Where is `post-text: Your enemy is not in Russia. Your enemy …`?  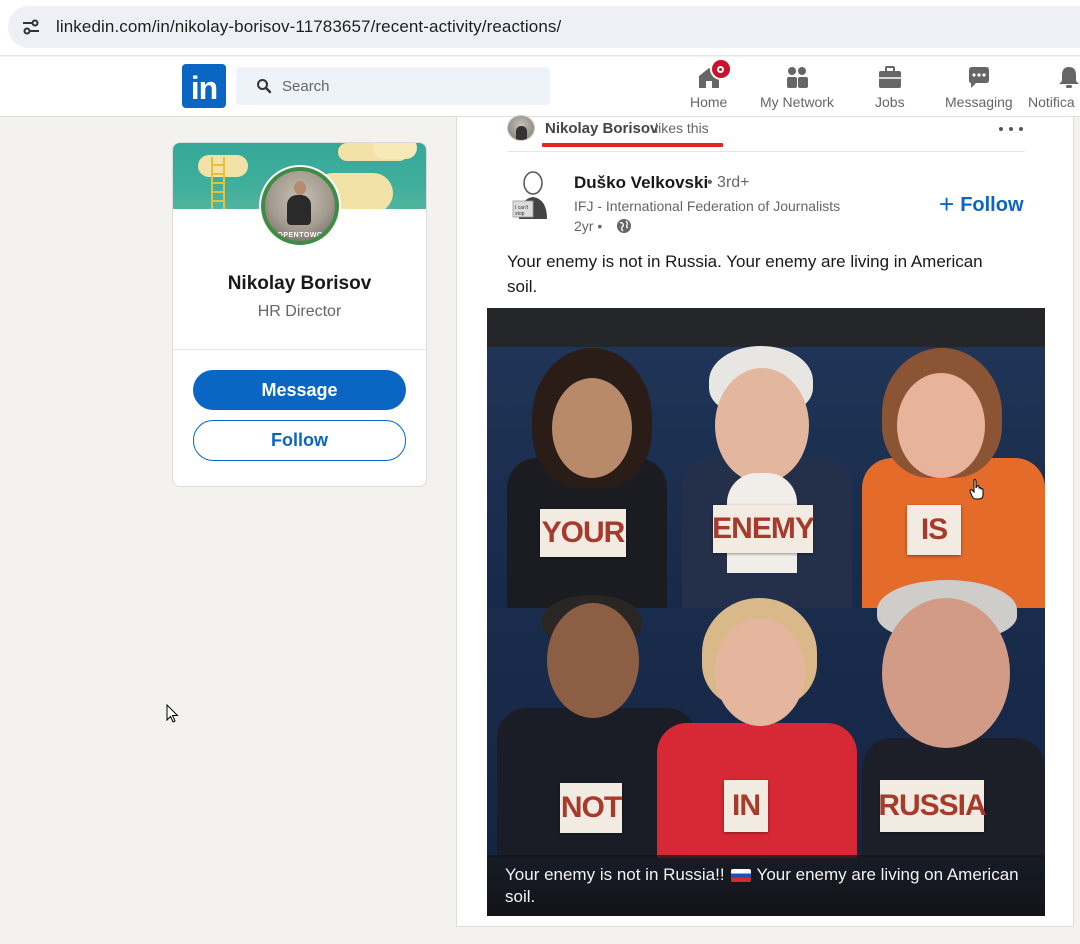 post-text: Your enemy is not in Russia. Your enemy … is located at coordinates (745, 274).